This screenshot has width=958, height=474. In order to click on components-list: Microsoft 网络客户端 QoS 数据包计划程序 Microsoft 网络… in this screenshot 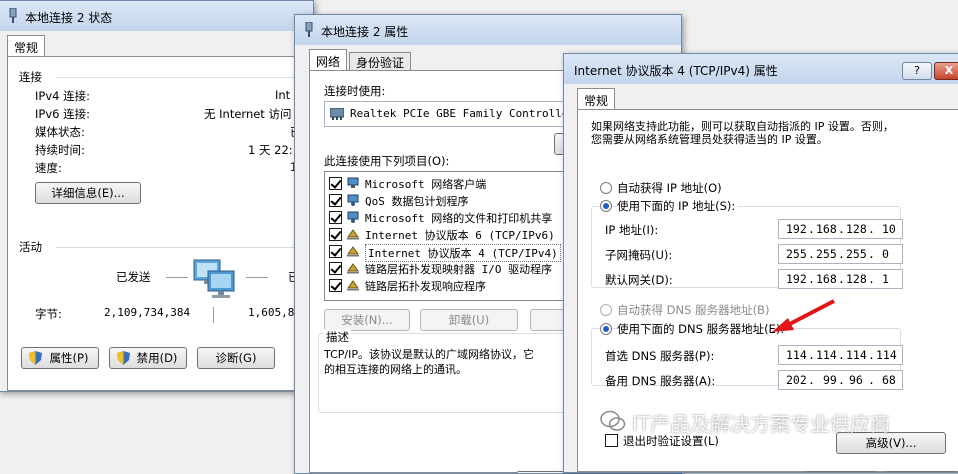, I will do `click(449, 236)`.